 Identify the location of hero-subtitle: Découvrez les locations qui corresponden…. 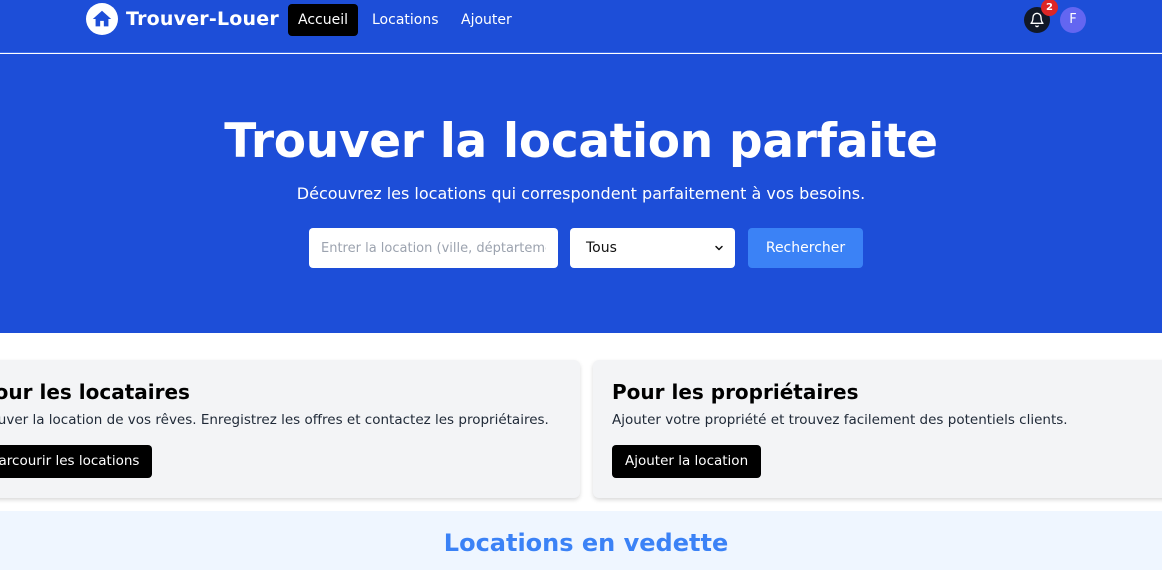
(581, 193).